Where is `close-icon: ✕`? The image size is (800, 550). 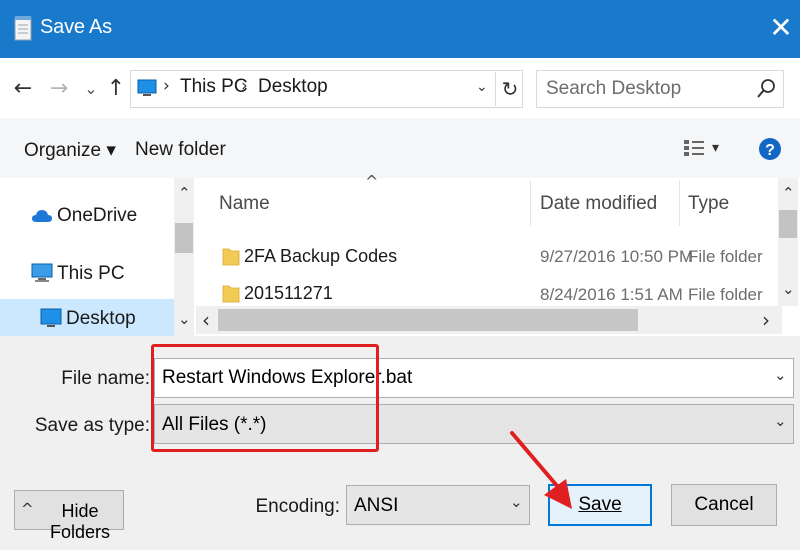
close-icon: ✕ is located at coordinates (781, 28).